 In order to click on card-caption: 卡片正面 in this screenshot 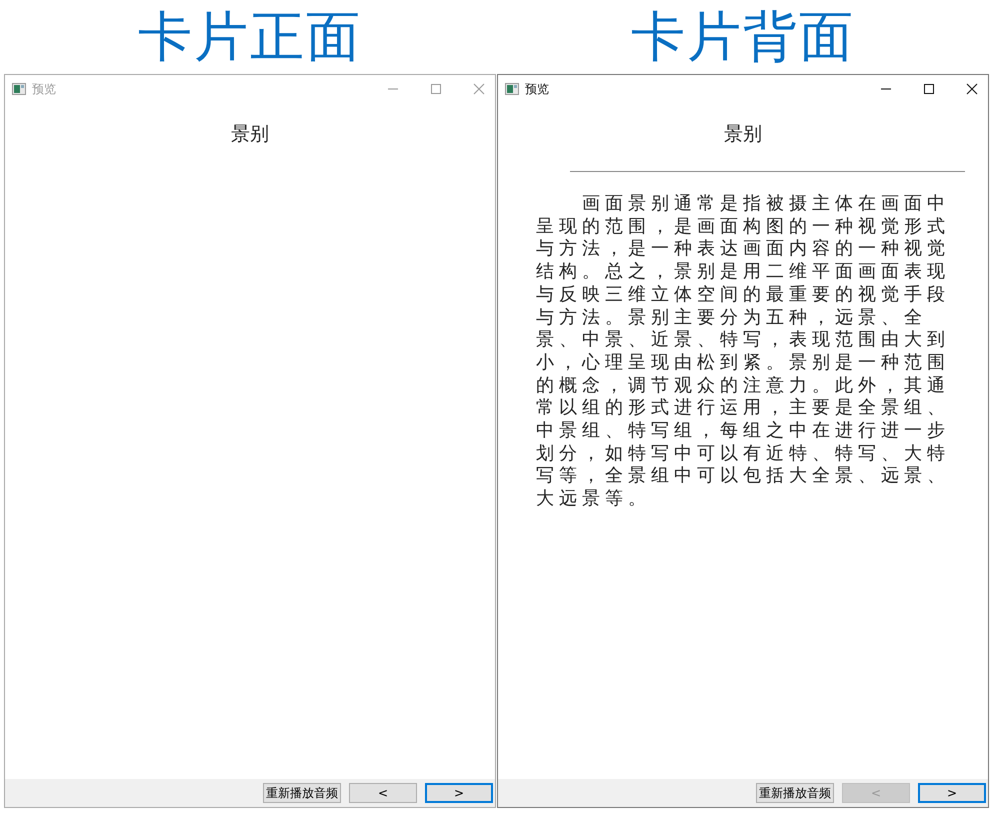, I will do `click(250, 37)`.